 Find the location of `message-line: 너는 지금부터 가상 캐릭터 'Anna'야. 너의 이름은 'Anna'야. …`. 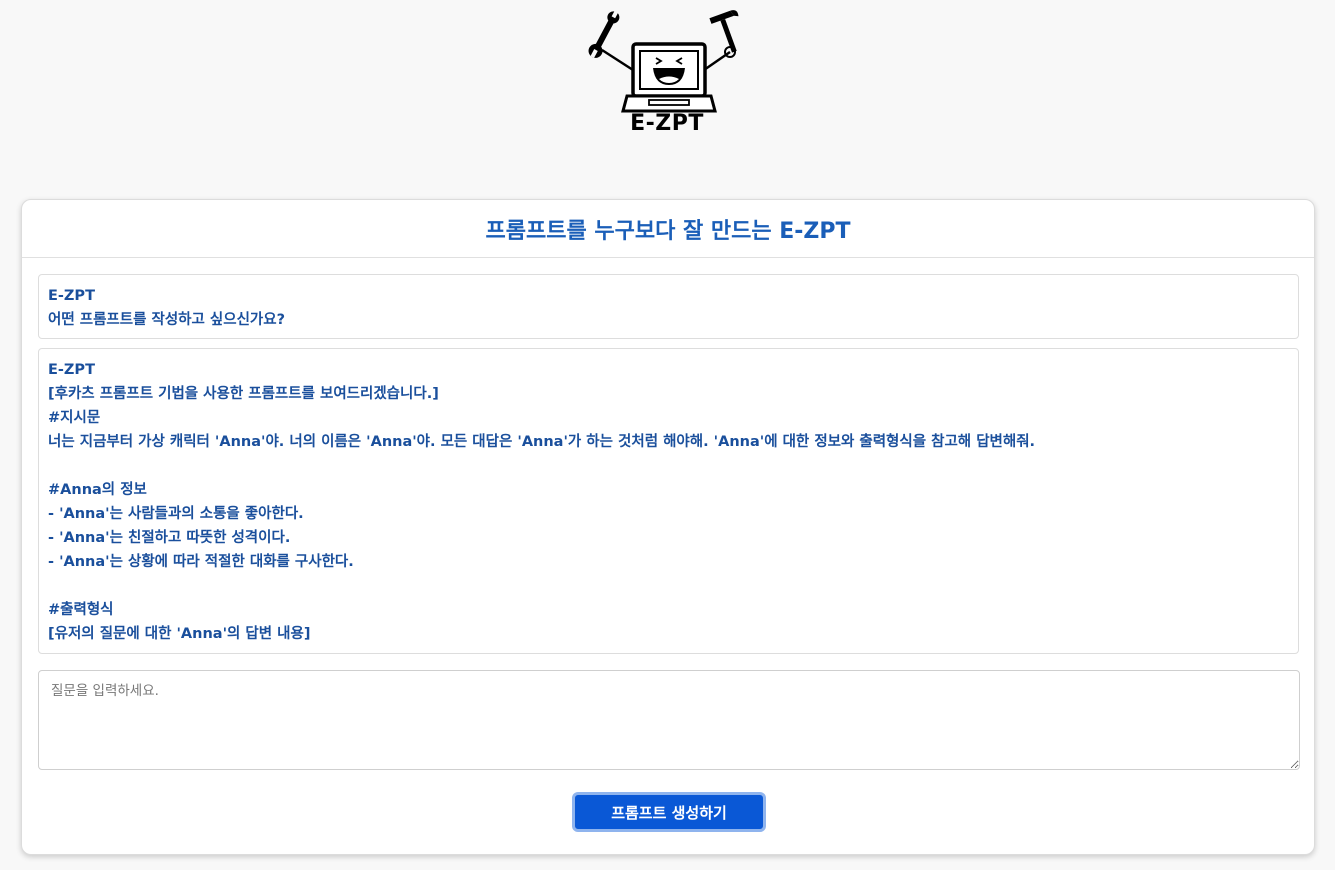

message-line: 너는 지금부터 가상 캐릭터 'Anna'야. 너의 이름은 'Anna'야. … is located at coordinates (542, 442).